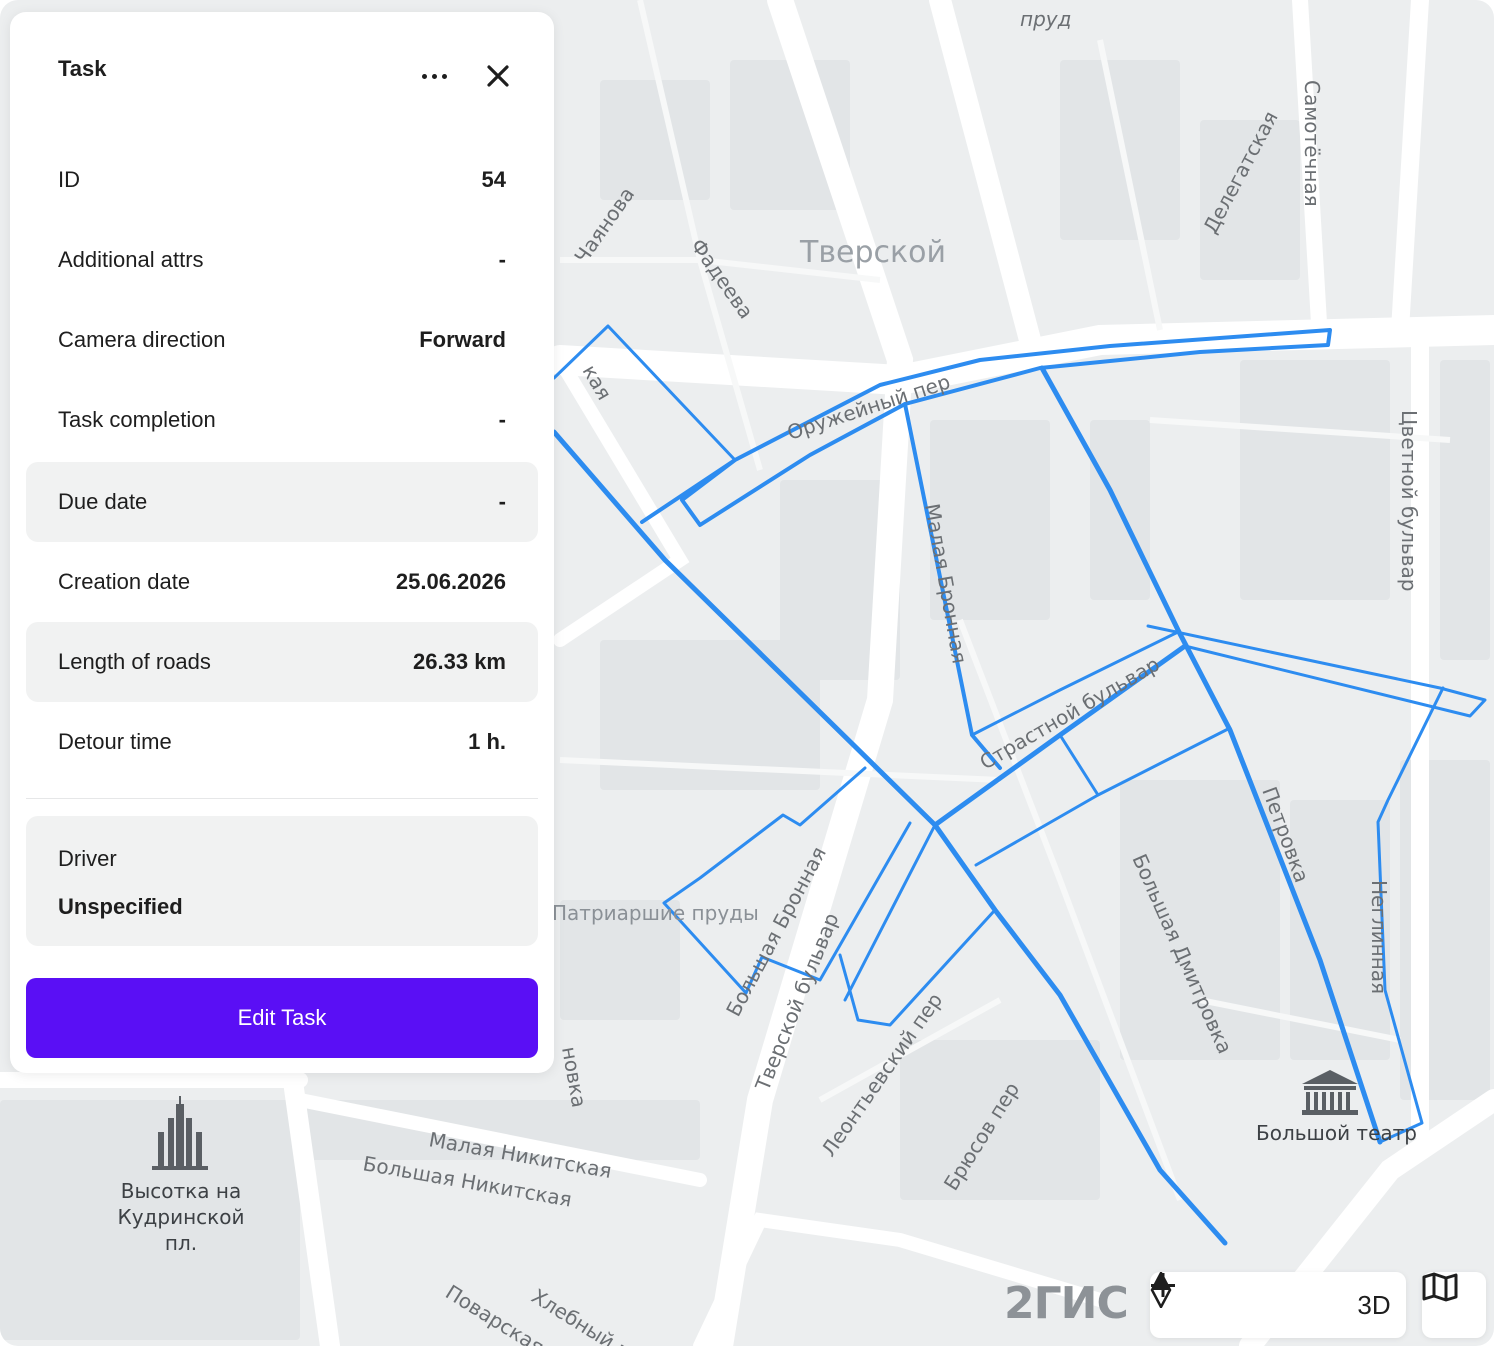  I want to click on driver-value: Unspecified, so click(120, 906).